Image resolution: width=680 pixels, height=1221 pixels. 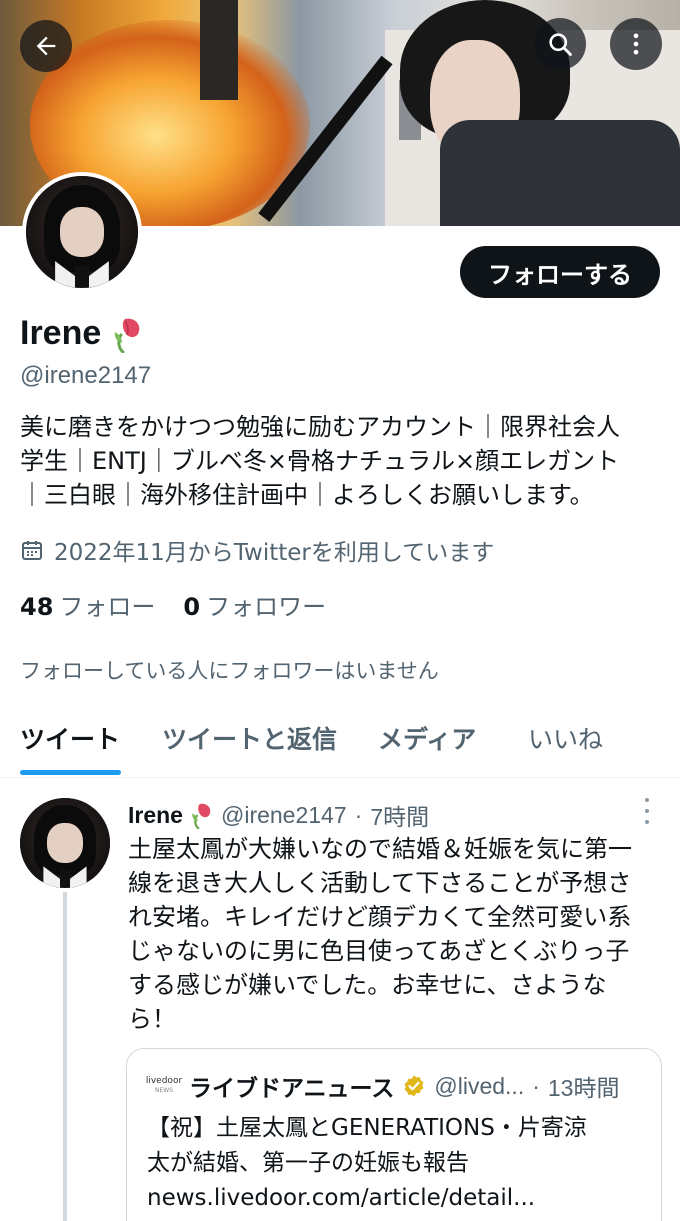 What do you see at coordinates (583, 1088) in the screenshot?
I see `quote-time: 13時間` at bounding box center [583, 1088].